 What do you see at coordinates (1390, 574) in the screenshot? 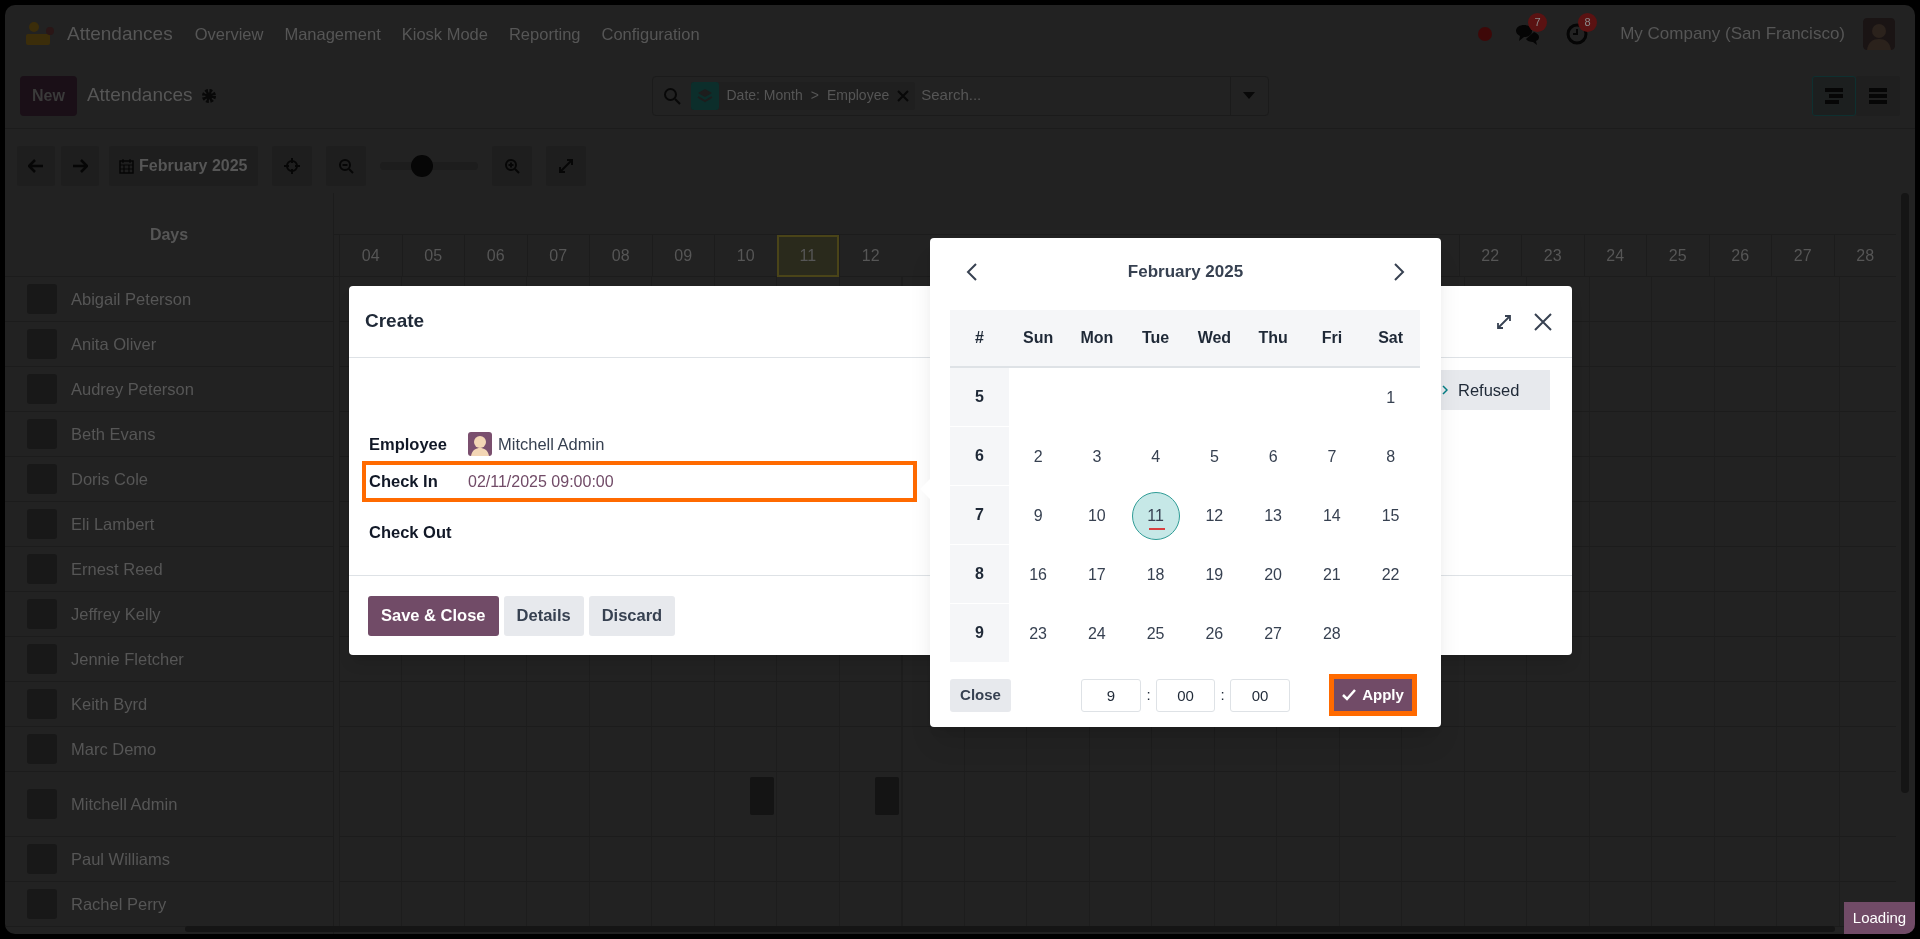
I see `calendar-day: 22` at bounding box center [1390, 574].